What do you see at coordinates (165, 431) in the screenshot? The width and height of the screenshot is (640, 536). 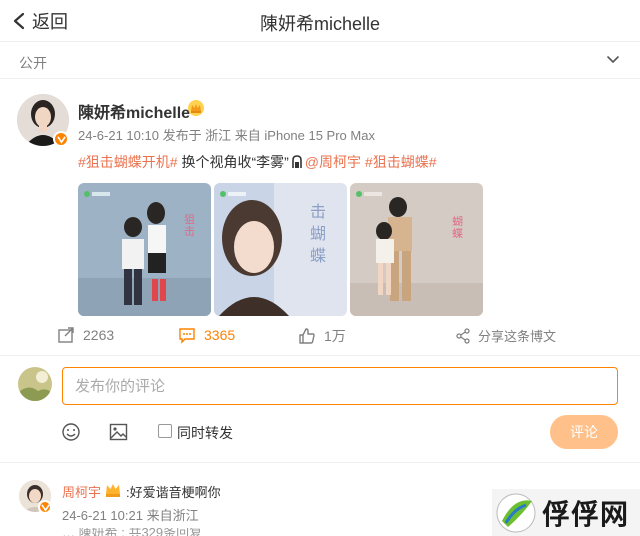 I see `repost-checkbox` at bounding box center [165, 431].